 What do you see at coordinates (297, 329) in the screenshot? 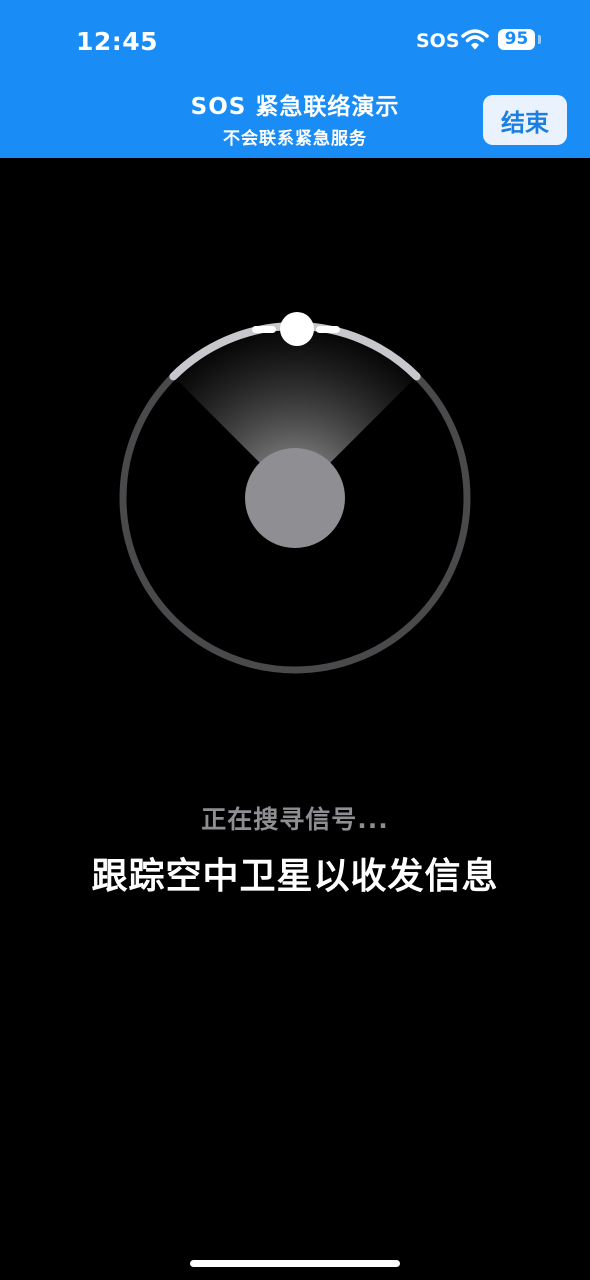
I see `satellite-marker-icon` at bounding box center [297, 329].